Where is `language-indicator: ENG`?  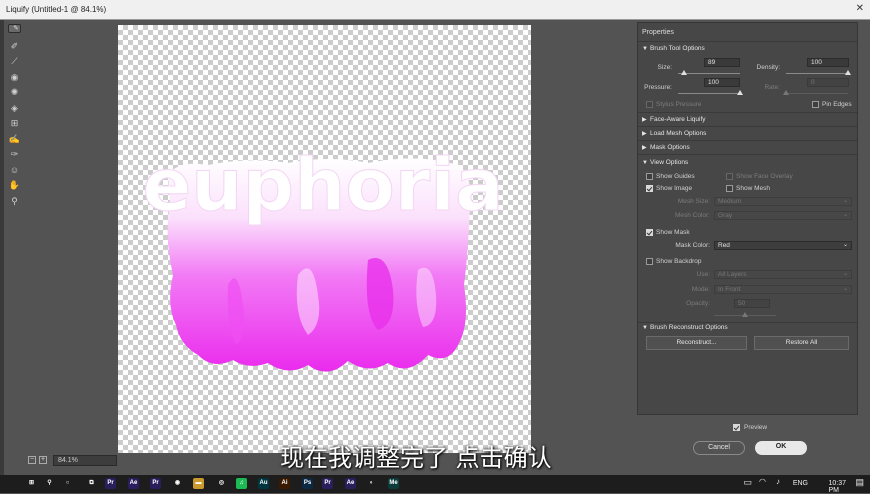 language-indicator: ENG is located at coordinates (800, 483).